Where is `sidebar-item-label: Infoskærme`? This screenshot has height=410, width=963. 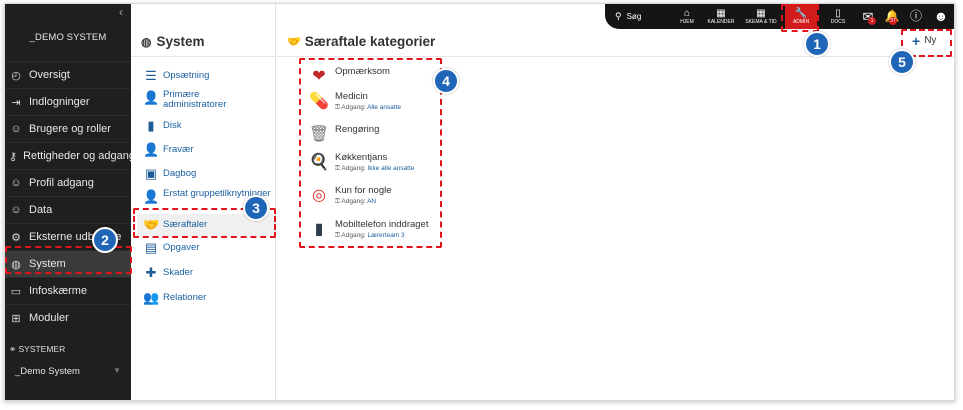
sidebar-item-label: Infoskærme is located at coordinates (58, 291).